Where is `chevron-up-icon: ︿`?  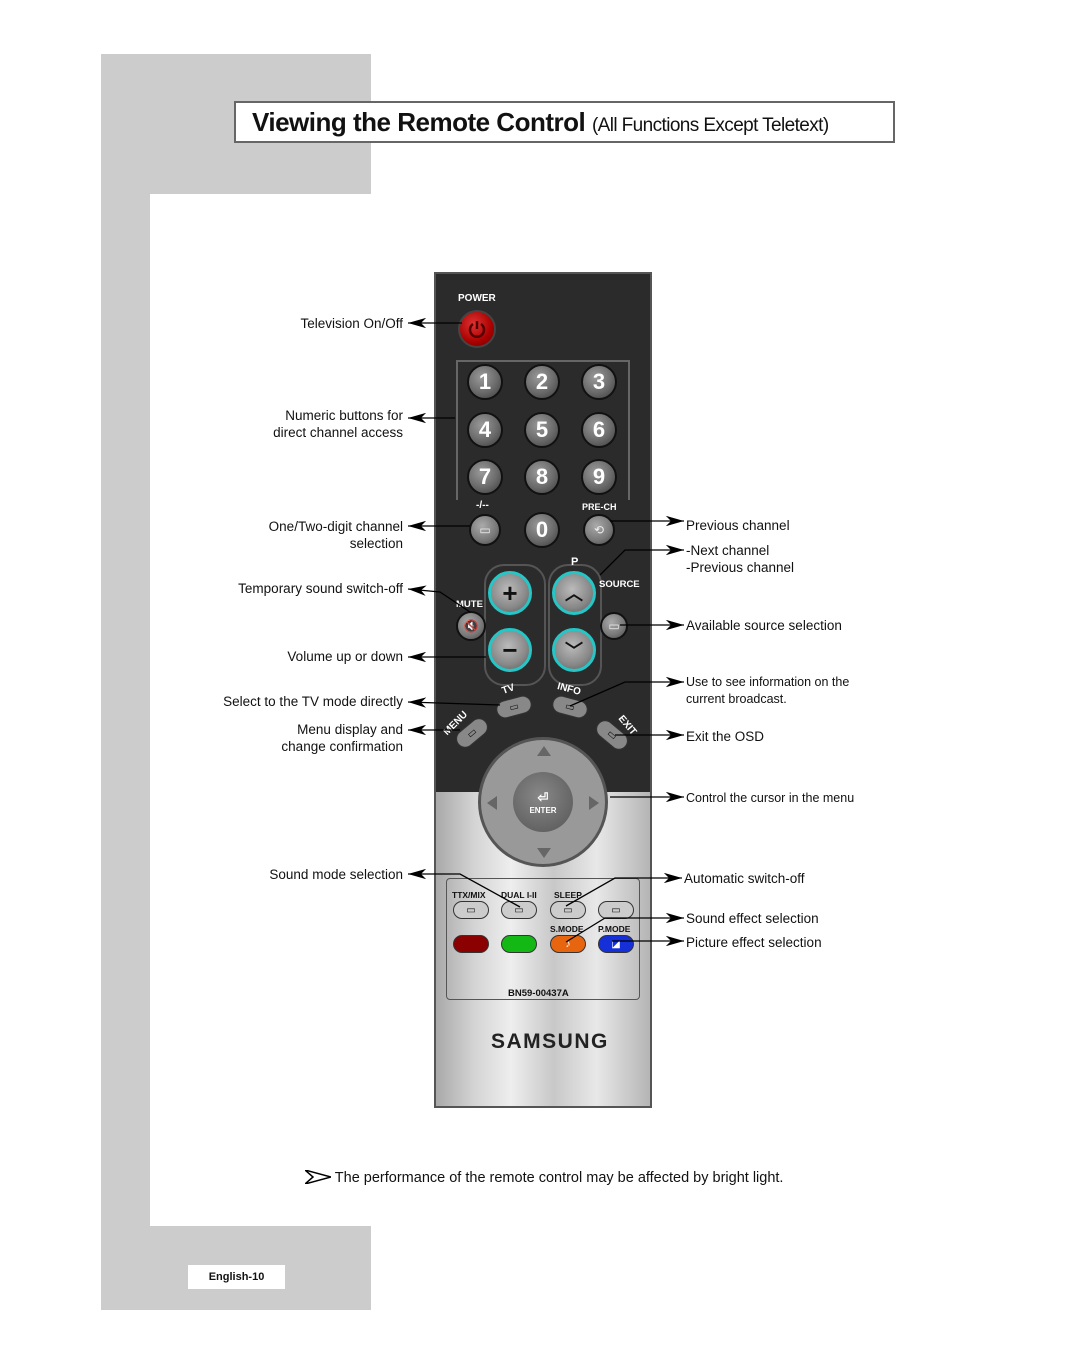
chevron-up-icon: ︿ is located at coordinates (574, 594).